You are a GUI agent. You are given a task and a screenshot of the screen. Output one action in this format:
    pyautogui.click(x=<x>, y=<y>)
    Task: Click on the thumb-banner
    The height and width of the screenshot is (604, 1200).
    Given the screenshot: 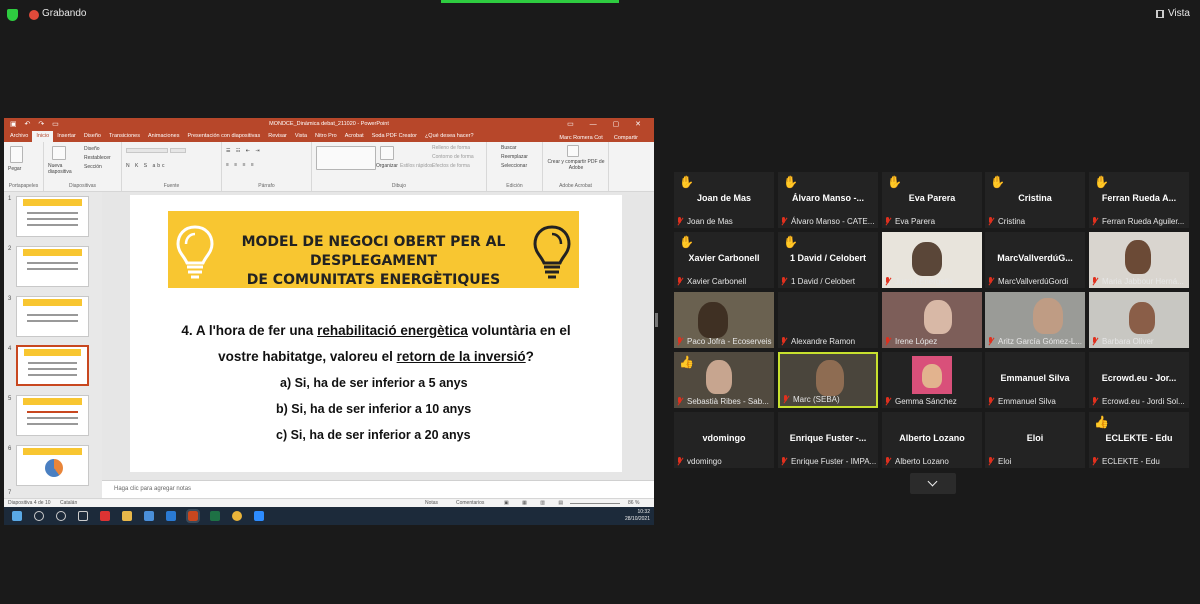 What is the action you would take?
    pyautogui.click(x=52, y=451)
    